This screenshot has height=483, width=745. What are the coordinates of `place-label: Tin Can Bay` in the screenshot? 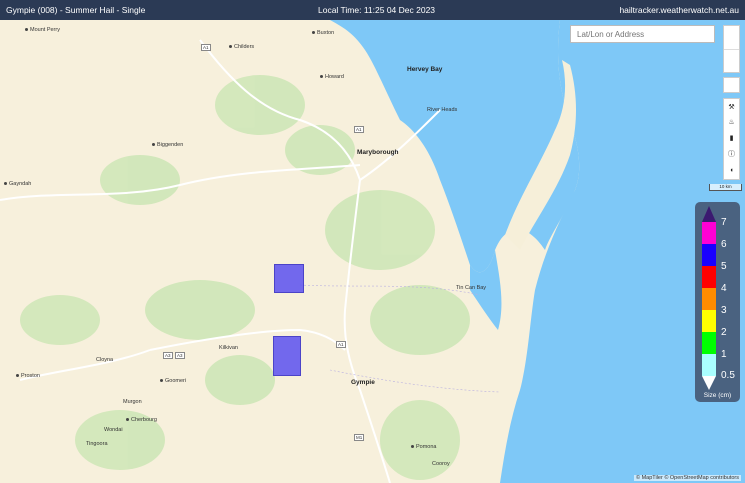 It's located at (471, 288).